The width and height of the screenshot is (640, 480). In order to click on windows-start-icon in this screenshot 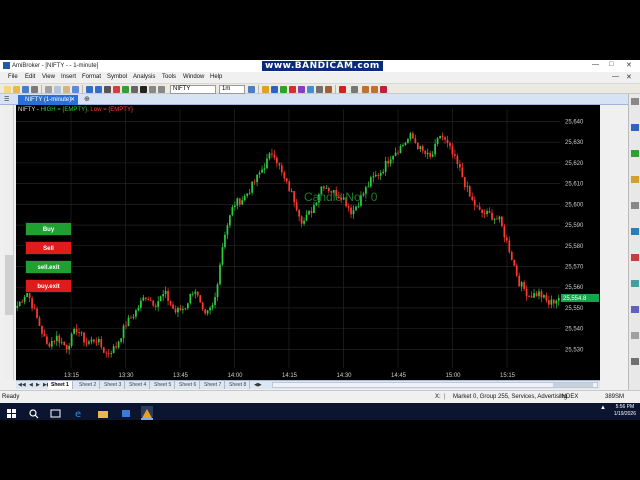, I will do `click(12, 412)`.